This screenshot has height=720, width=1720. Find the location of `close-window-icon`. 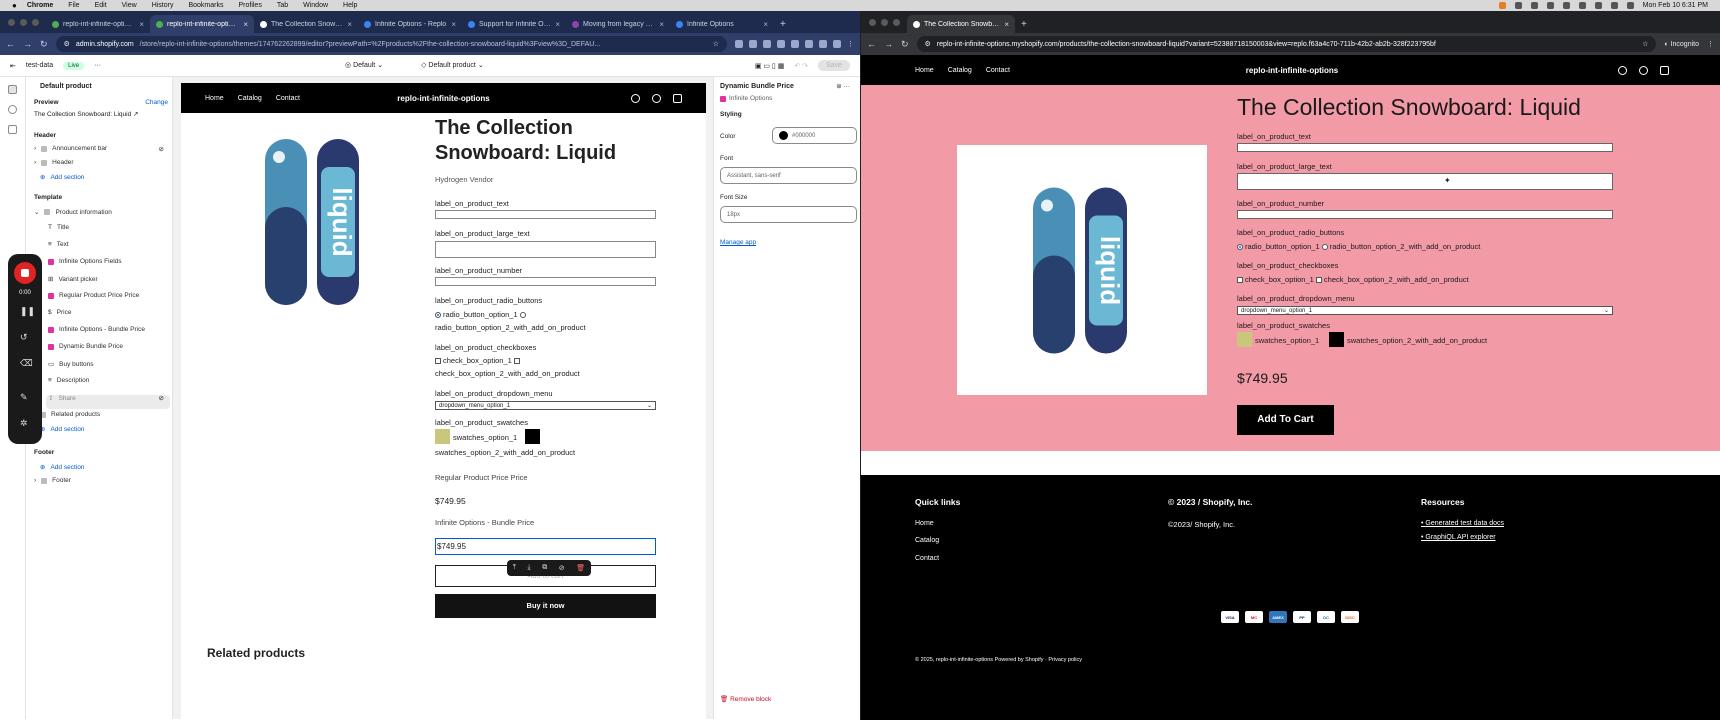

close-window-icon is located at coordinates (872, 22).